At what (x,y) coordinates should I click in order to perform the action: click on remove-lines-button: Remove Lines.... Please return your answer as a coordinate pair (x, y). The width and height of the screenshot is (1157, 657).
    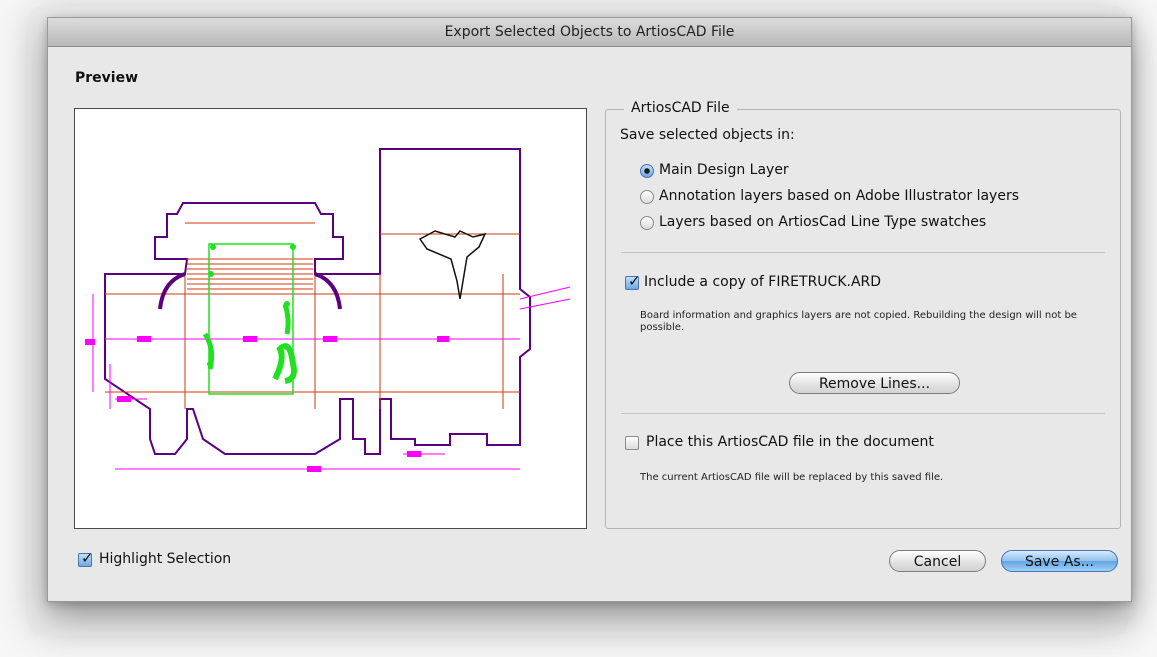
    Looking at the image, I should click on (874, 383).